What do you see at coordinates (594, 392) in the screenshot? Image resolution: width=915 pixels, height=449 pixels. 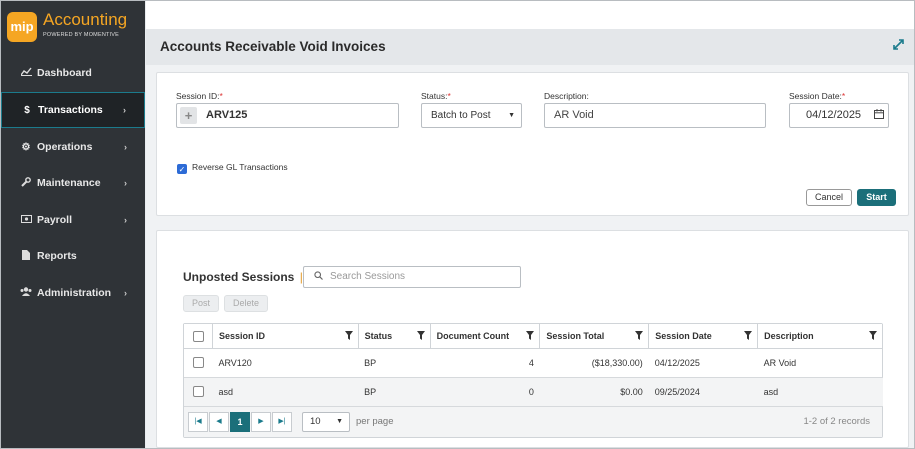 I see `cell-session-total: $0.00` at bounding box center [594, 392].